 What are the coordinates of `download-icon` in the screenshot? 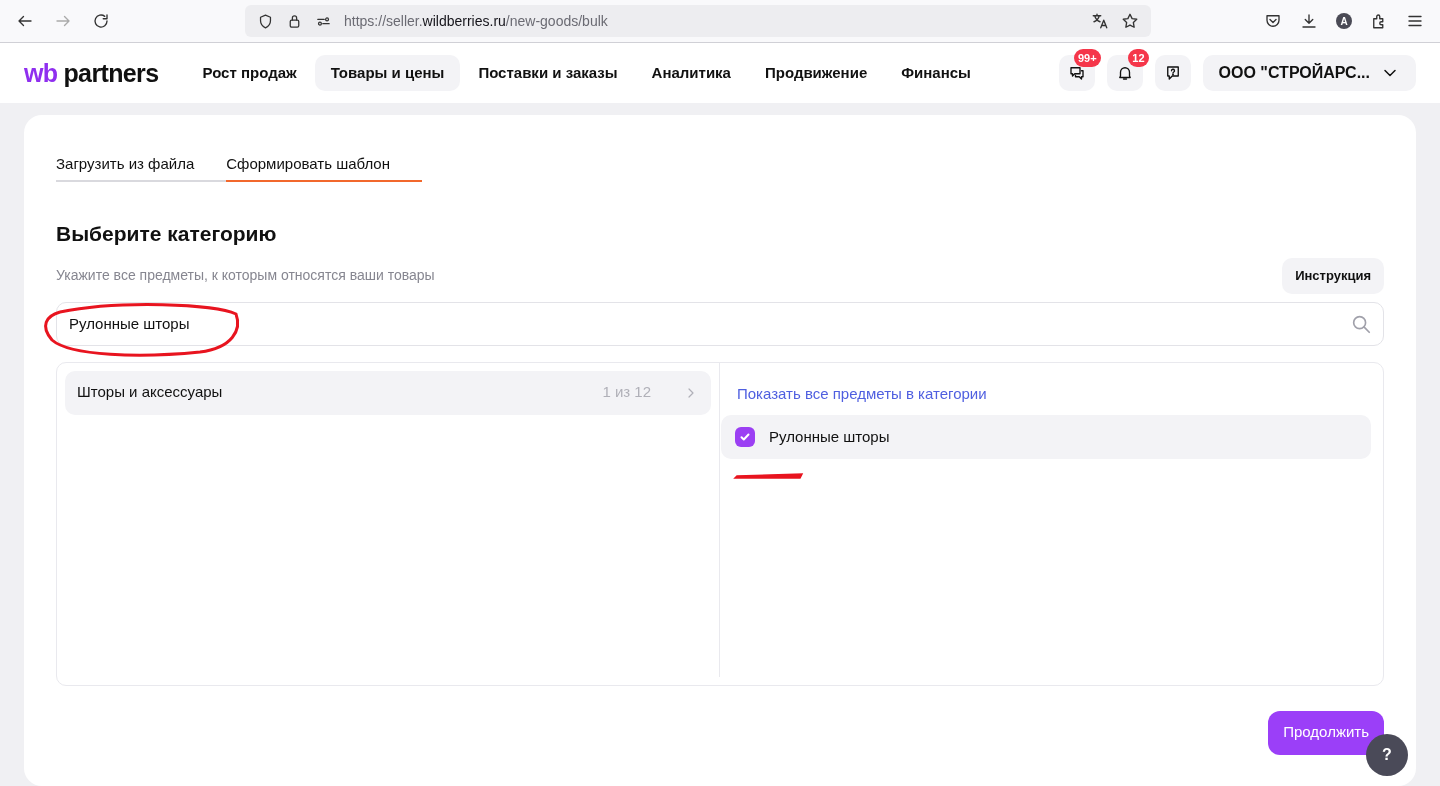 It's located at (1309, 21).